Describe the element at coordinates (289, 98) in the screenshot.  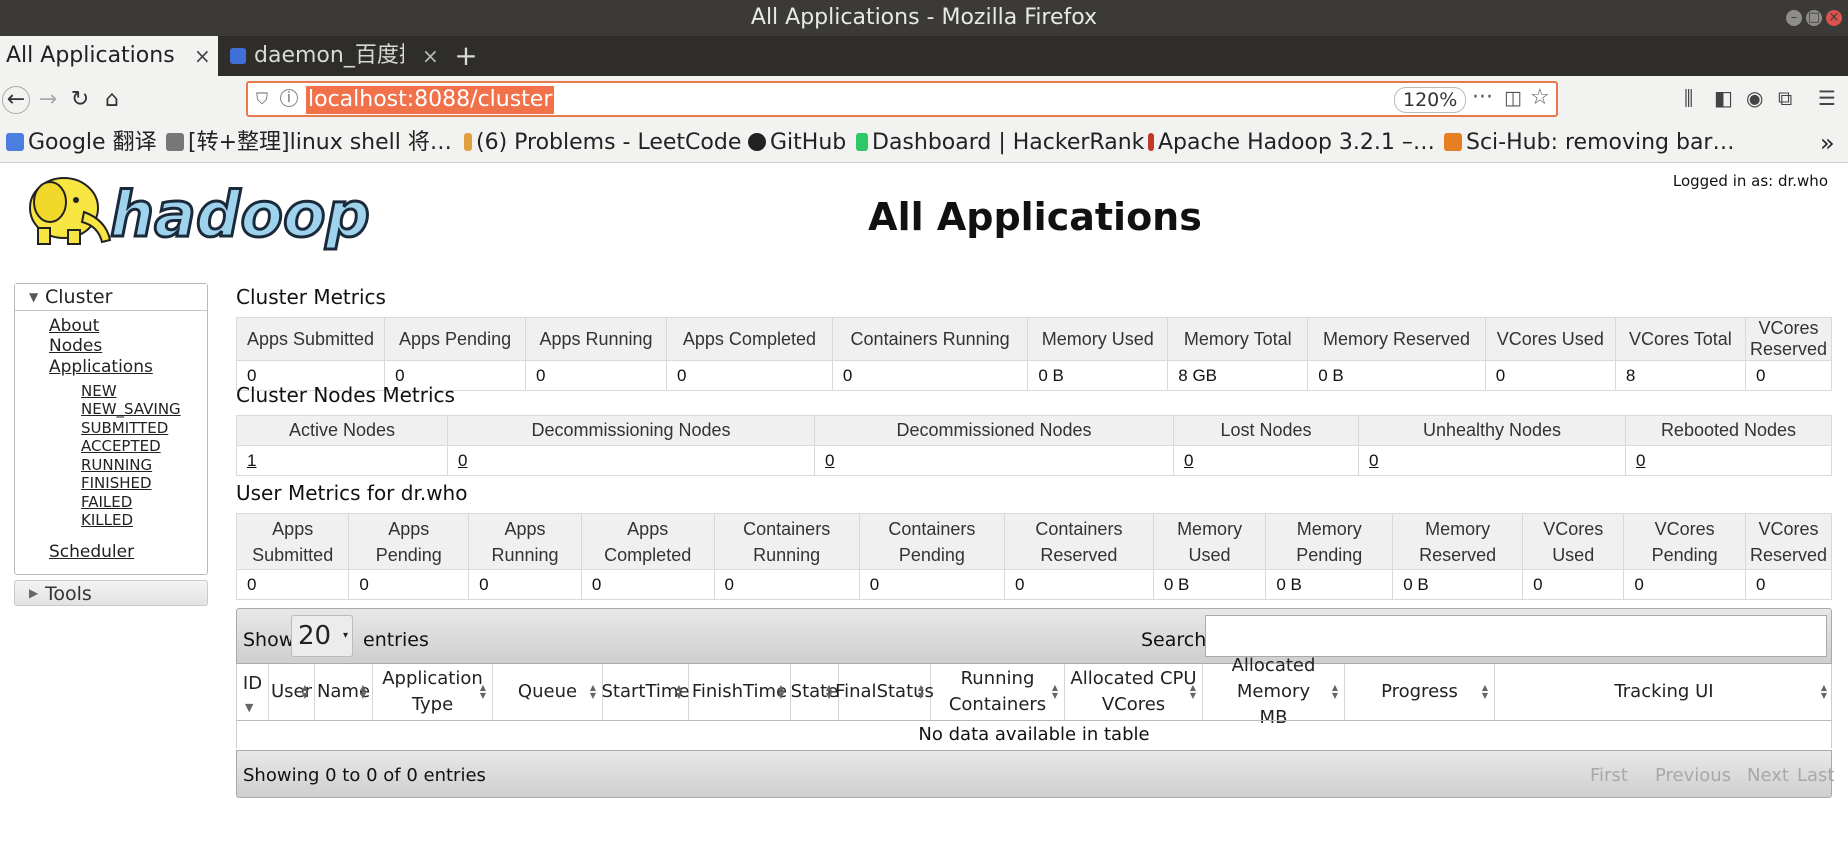
I see `site-info-icon: i` at that location.